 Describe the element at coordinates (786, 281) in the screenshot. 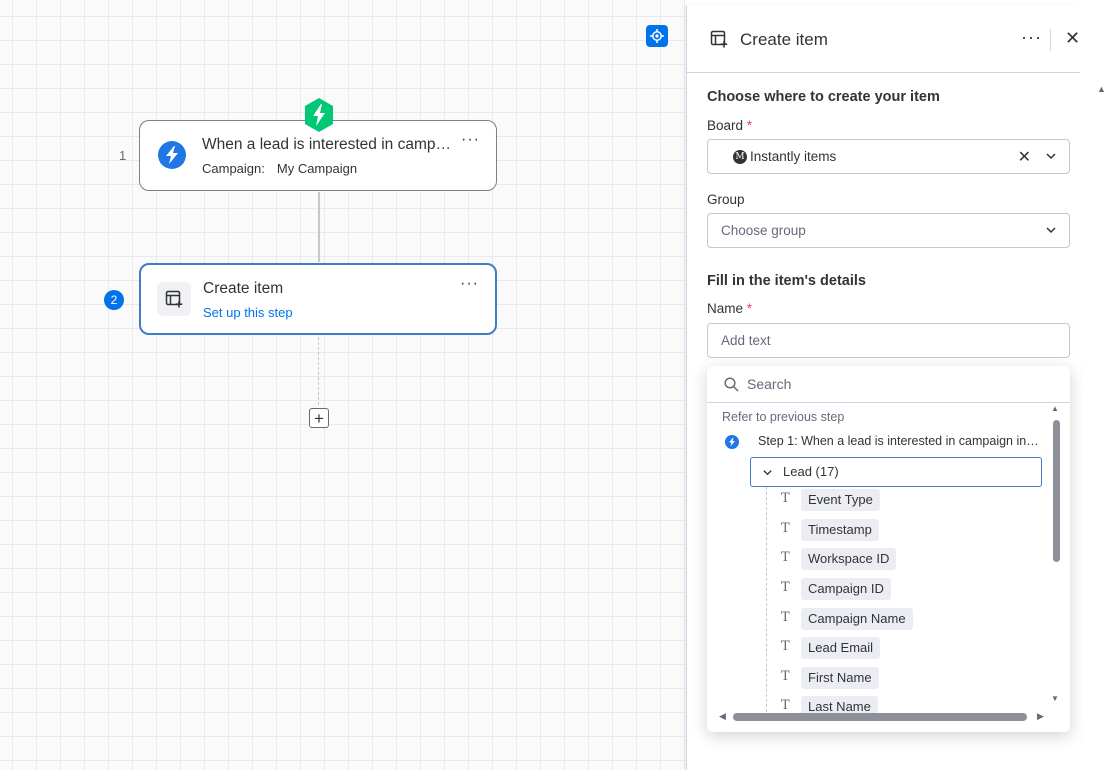

I see `section-title-details: Fill in the item's details` at that location.